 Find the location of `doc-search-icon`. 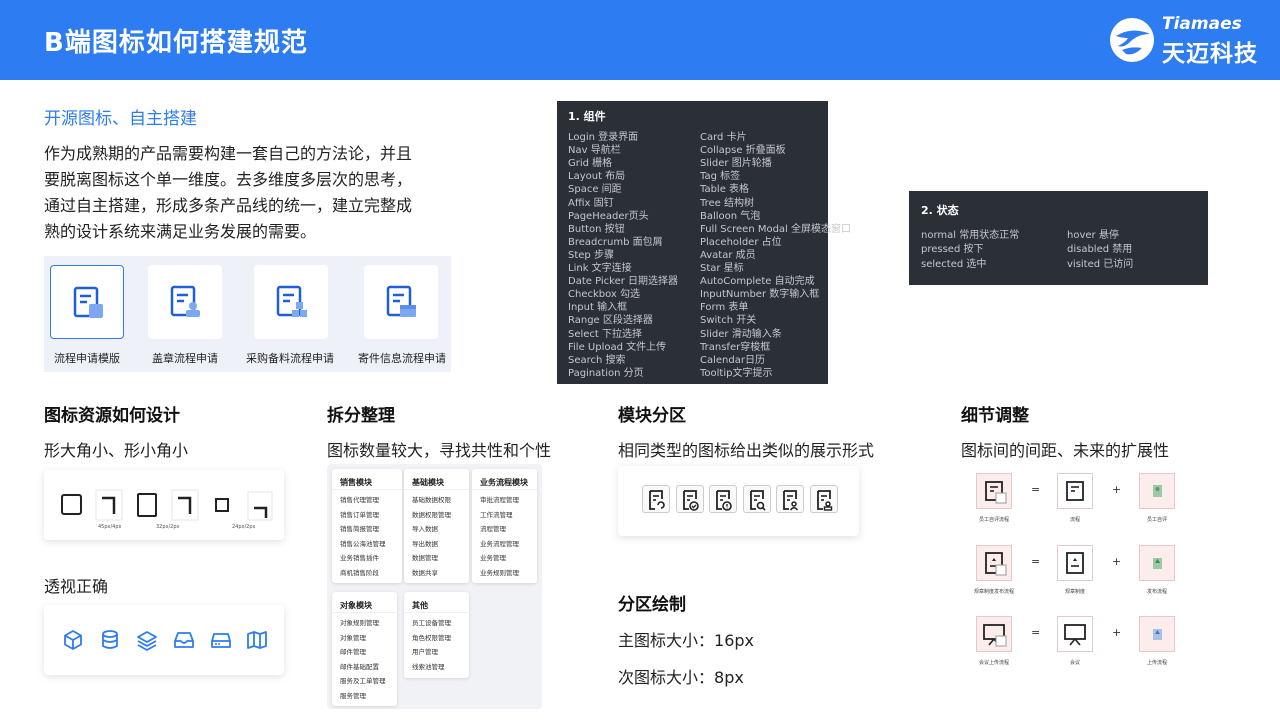

doc-search-icon is located at coordinates (756, 499).